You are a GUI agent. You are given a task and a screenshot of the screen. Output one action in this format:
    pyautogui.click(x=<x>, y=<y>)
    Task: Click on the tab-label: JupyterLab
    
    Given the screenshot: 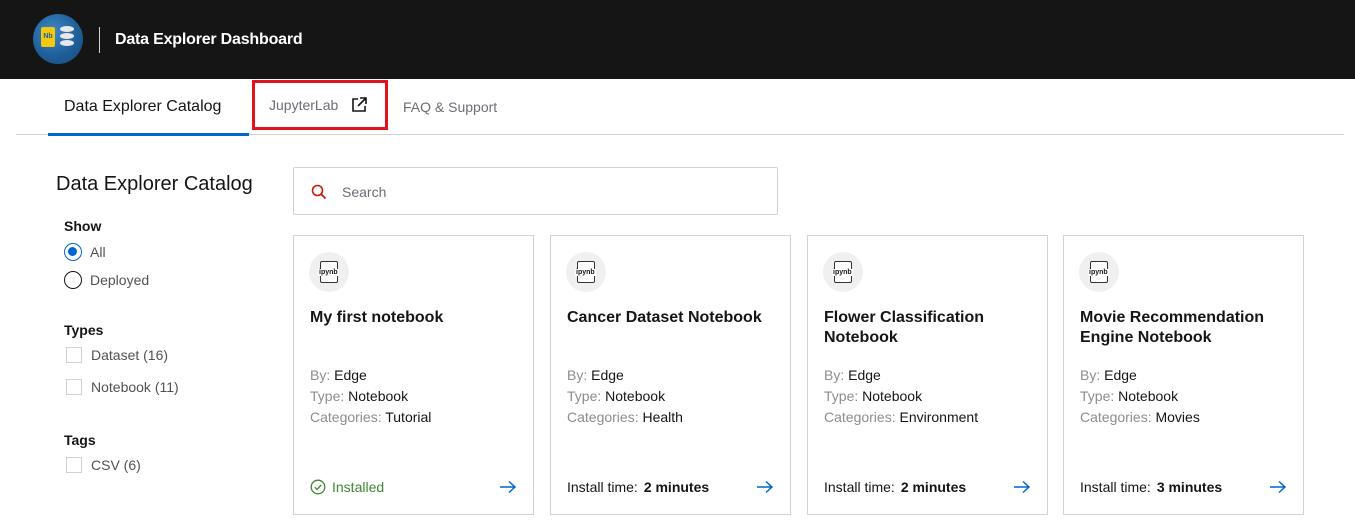 What is the action you would take?
    pyautogui.click(x=304, y=105)
    